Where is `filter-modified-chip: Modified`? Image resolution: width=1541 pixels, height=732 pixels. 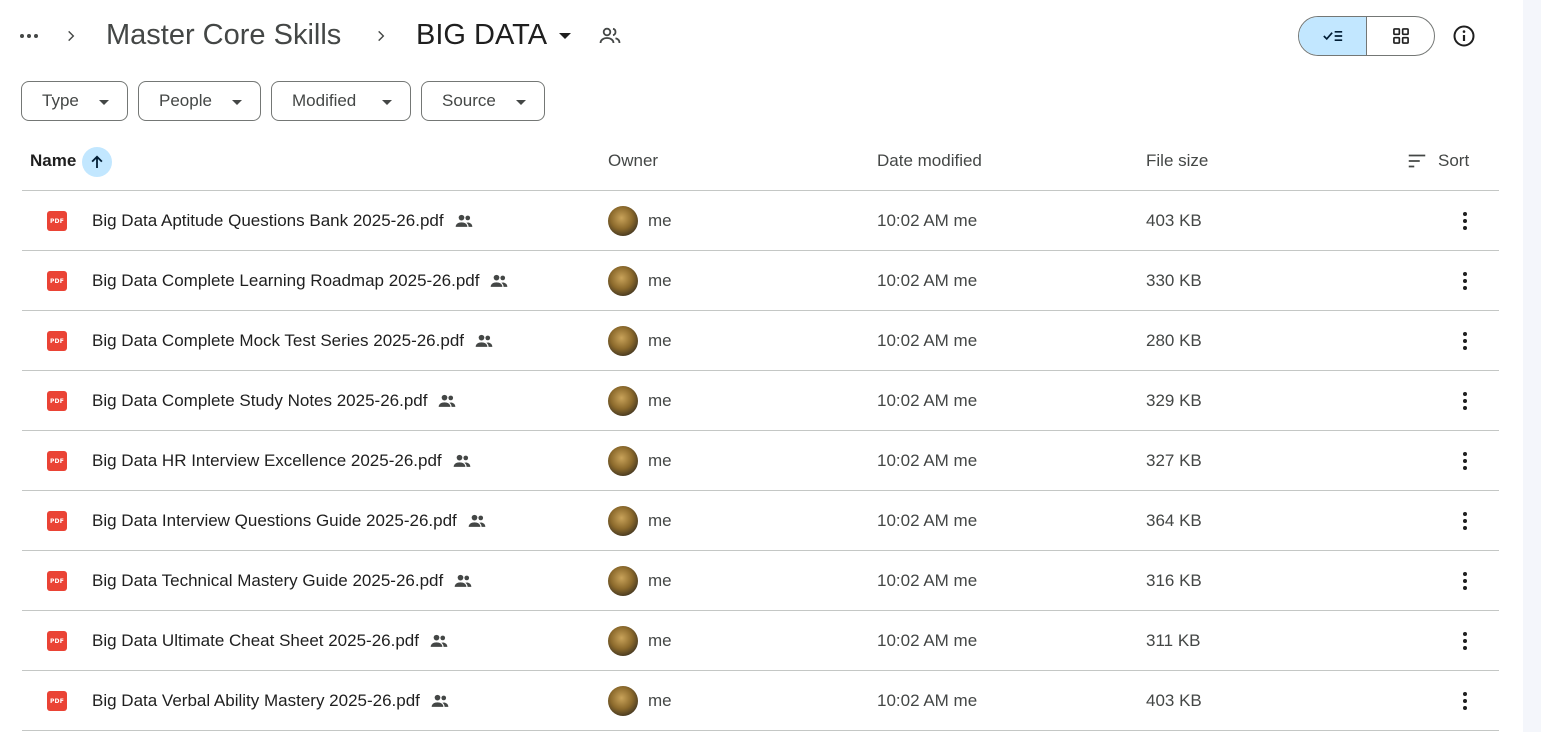
filter-modified-chip: Modified is located at coordinates (341, 101).